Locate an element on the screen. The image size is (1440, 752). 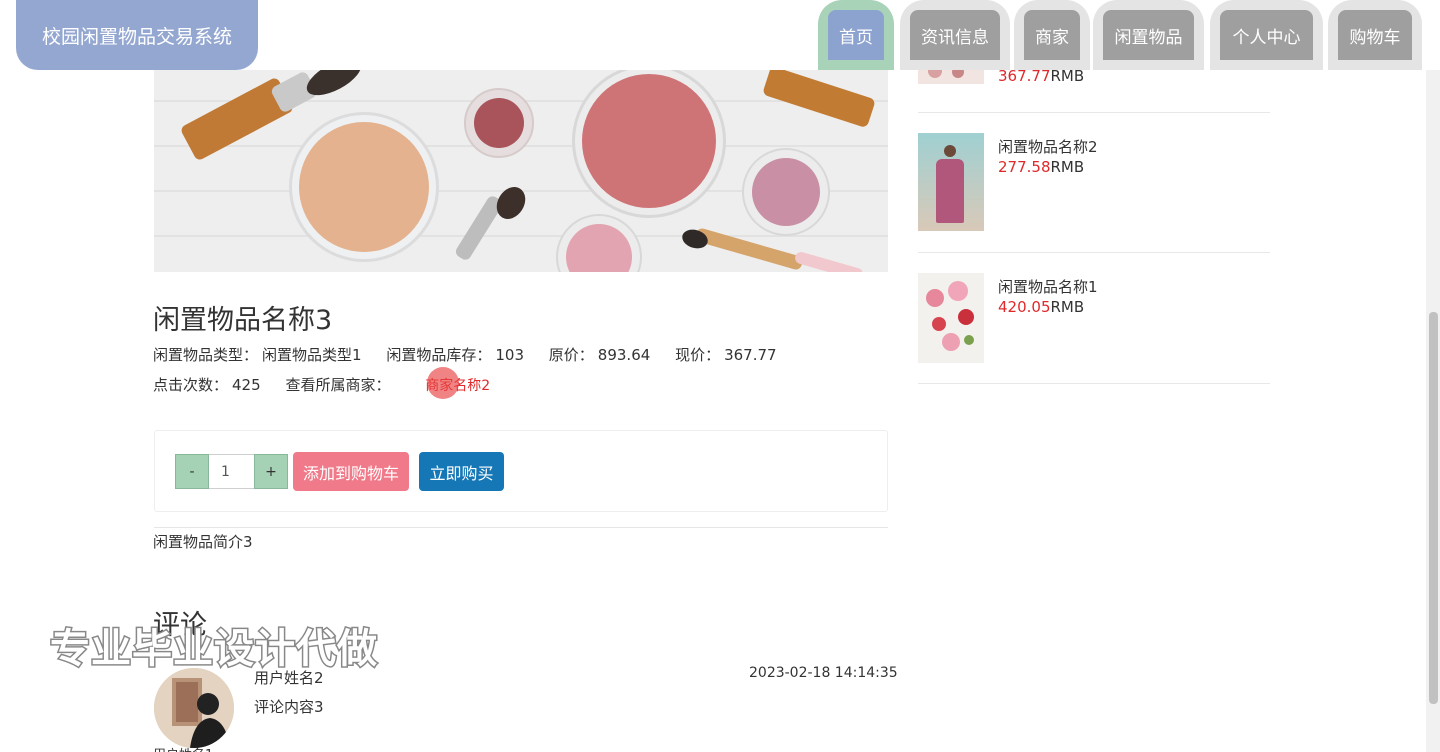
side-item-3: 367.77RMB is located at coordinates (1094, 78).